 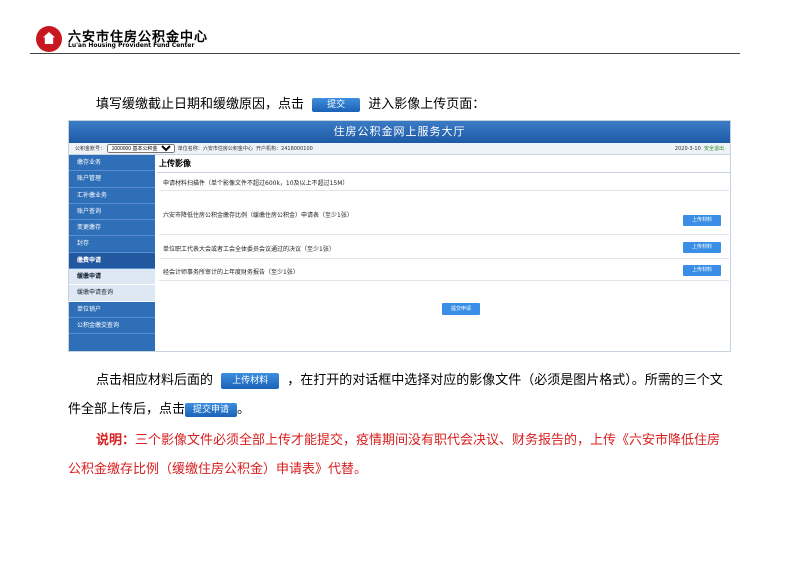 What do you see at coordinates (112, 212) in the screenshot?
I see `sidebar-item: 账户查询` at bounding box center [112, 212].